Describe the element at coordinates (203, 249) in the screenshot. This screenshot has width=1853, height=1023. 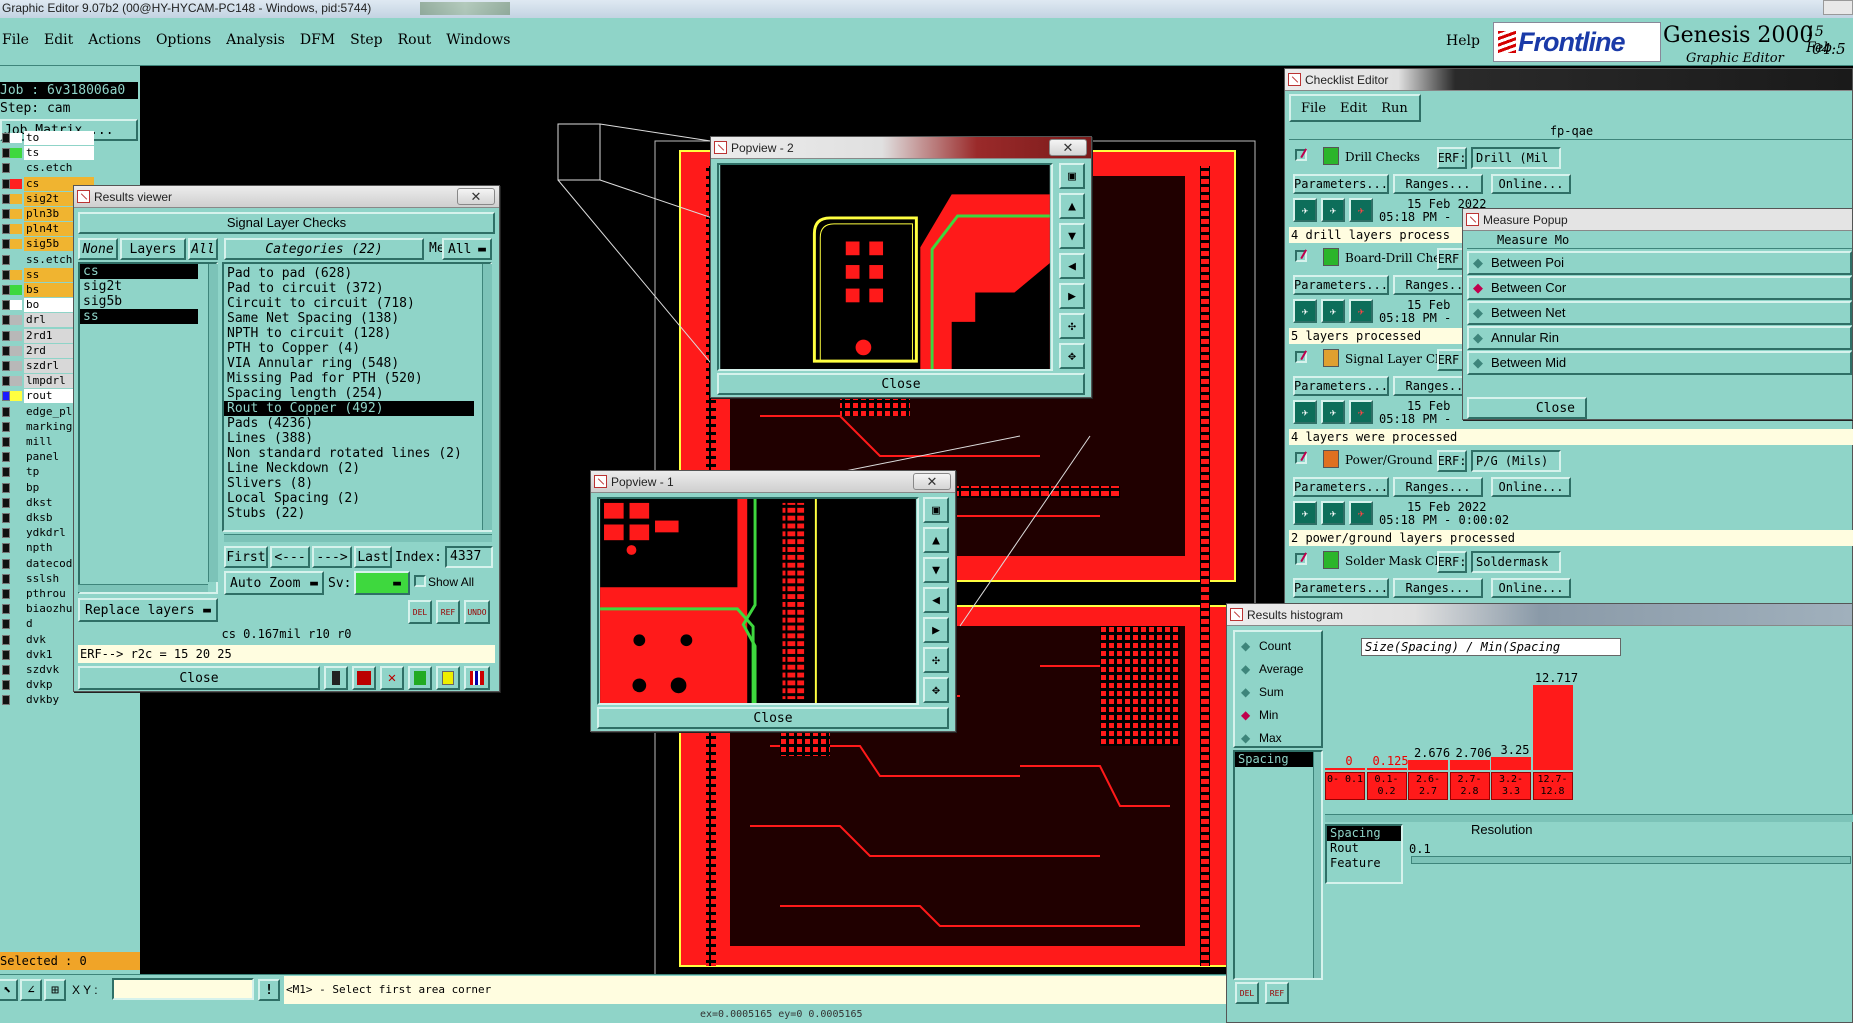
I see `all-button: All` at that location.